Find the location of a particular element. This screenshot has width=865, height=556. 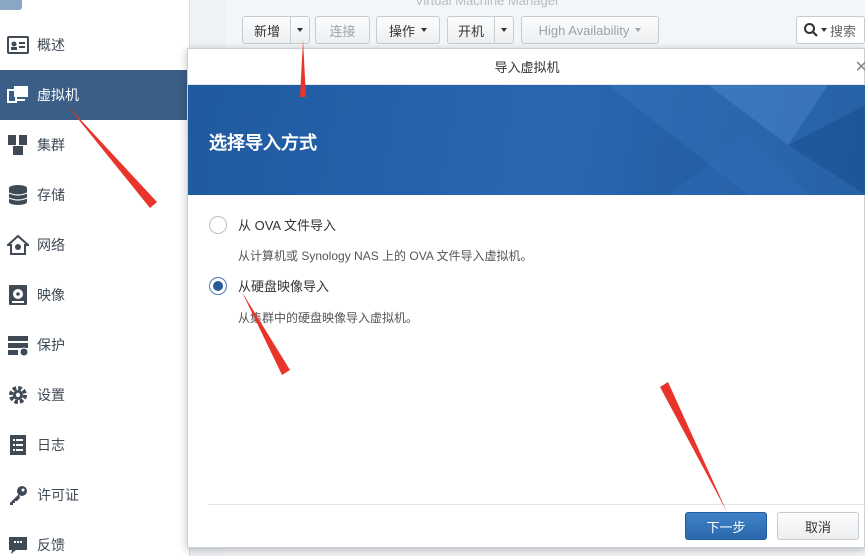

dialog-header: 导入虚拟机 ✕ is located at coordinates (526, 67).